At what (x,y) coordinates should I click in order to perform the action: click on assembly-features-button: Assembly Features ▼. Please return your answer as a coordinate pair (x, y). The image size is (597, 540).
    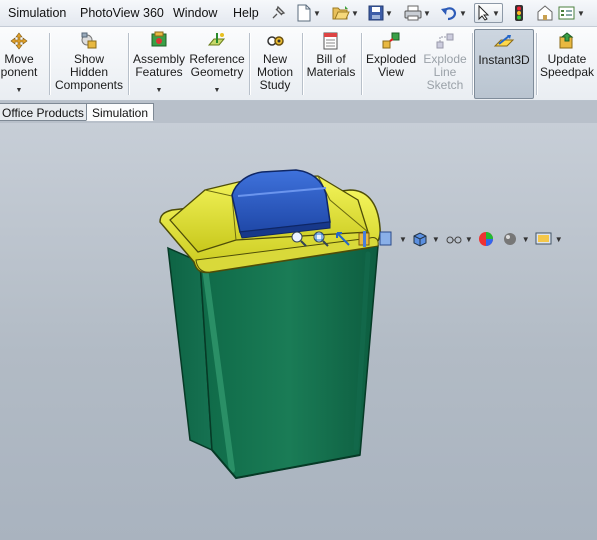
    Looking at the image, I should click on (159, 64).